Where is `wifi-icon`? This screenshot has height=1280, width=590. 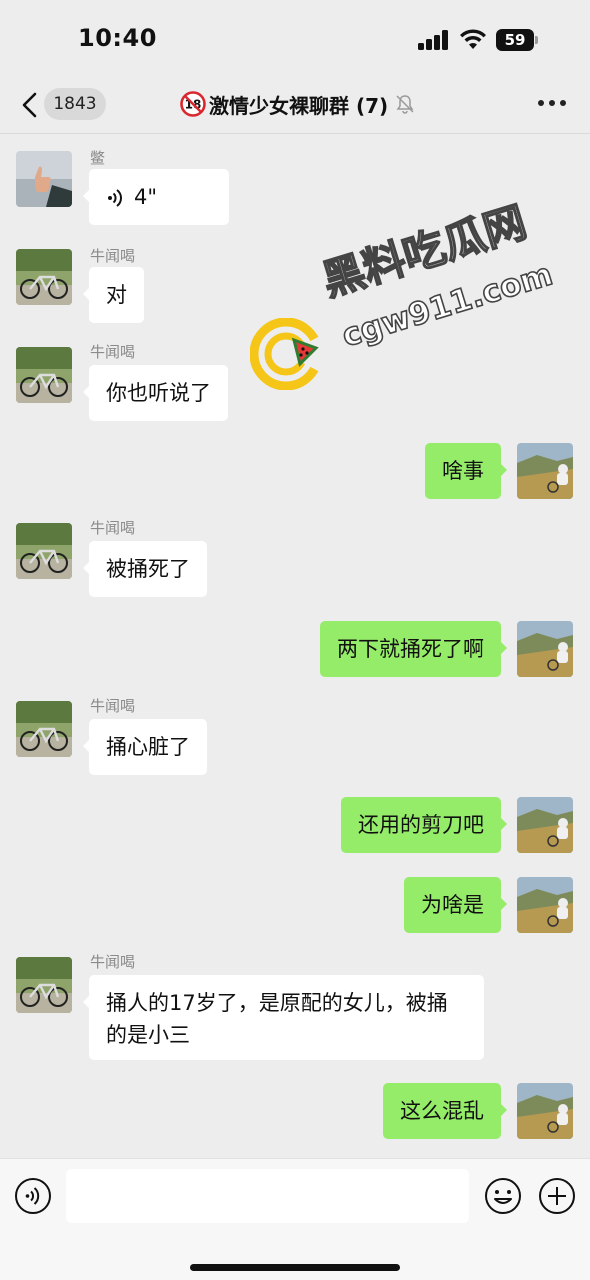
wifi-icon is located at coordinates (473, 39).